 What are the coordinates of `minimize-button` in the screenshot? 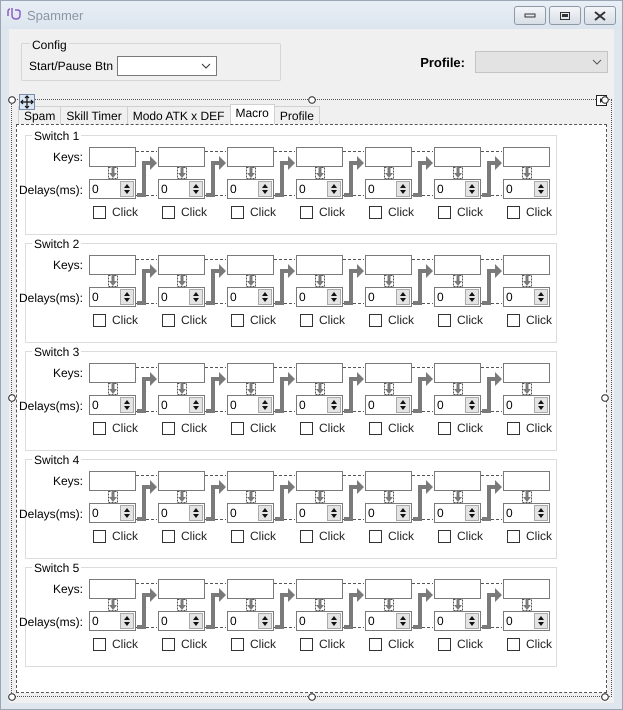 It's located at (530, 15).